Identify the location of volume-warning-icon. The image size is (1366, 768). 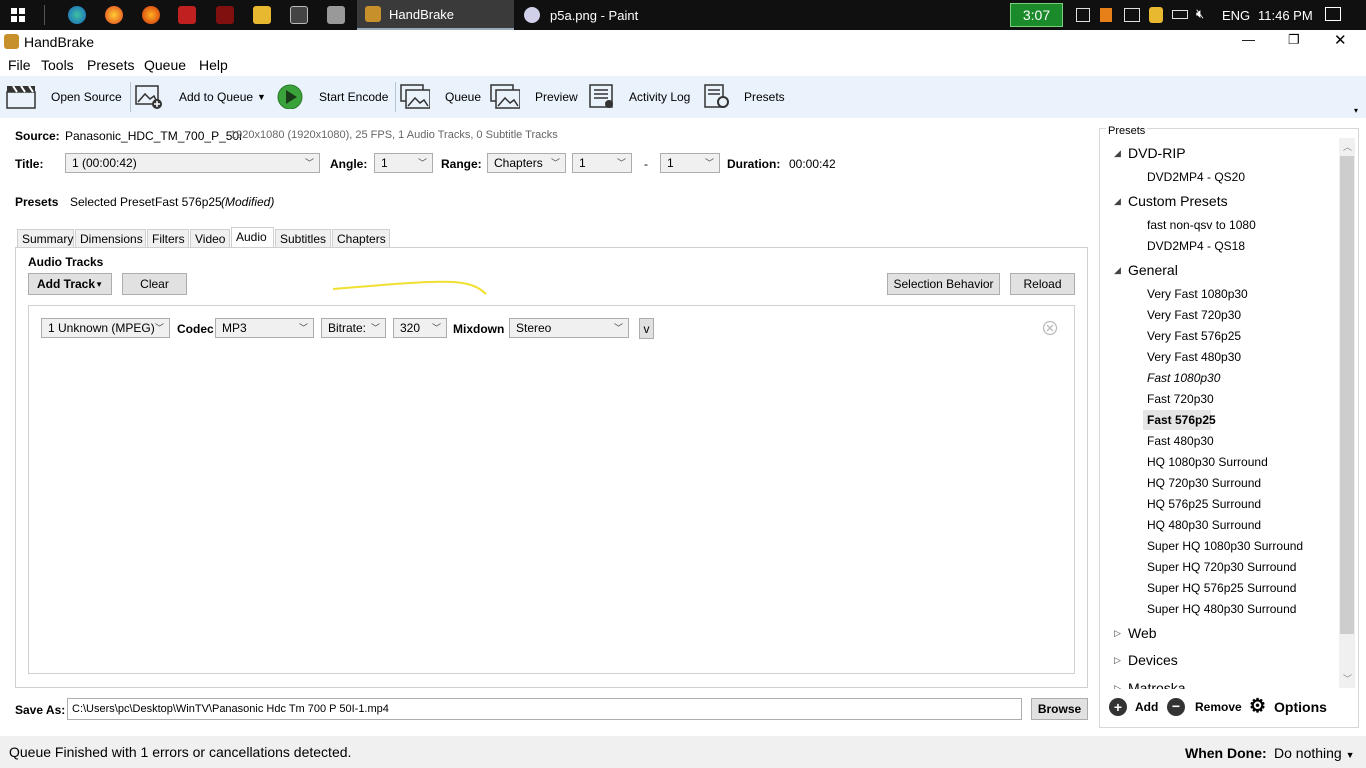
(1106, 15).